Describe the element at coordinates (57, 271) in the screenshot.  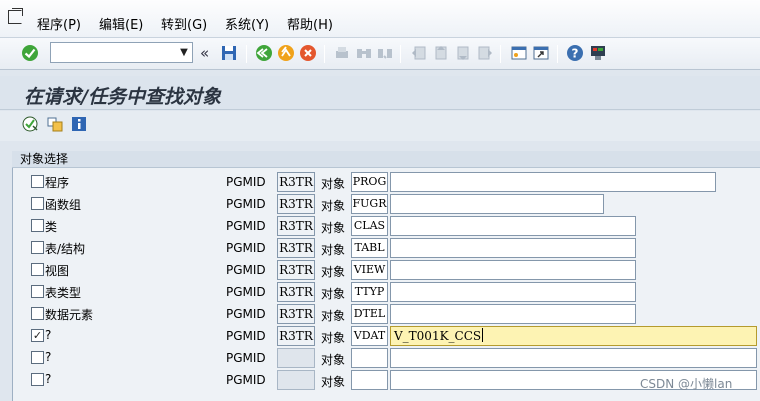
I see `row-label: 视图` at that location.